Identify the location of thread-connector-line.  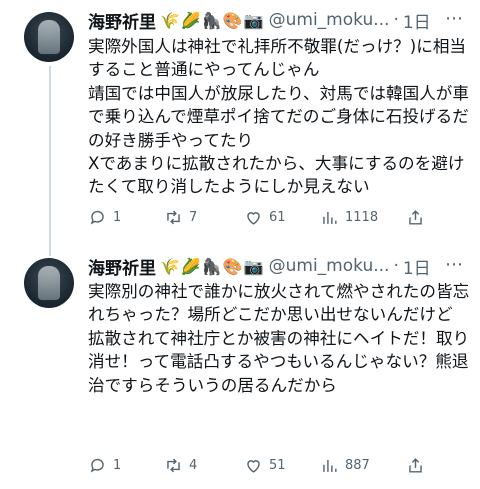
(50, 161).